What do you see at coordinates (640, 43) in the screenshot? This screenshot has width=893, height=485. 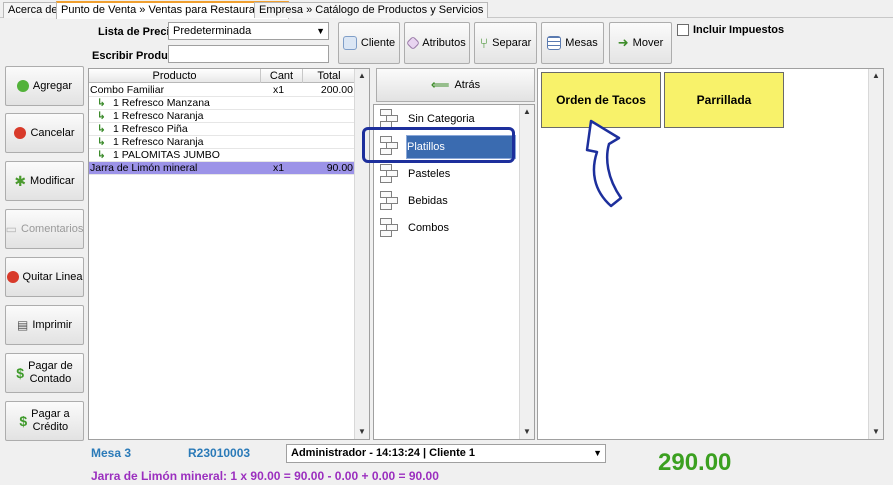 I see `mover-button: ➜ Mover` at bounding box center [640, 43].